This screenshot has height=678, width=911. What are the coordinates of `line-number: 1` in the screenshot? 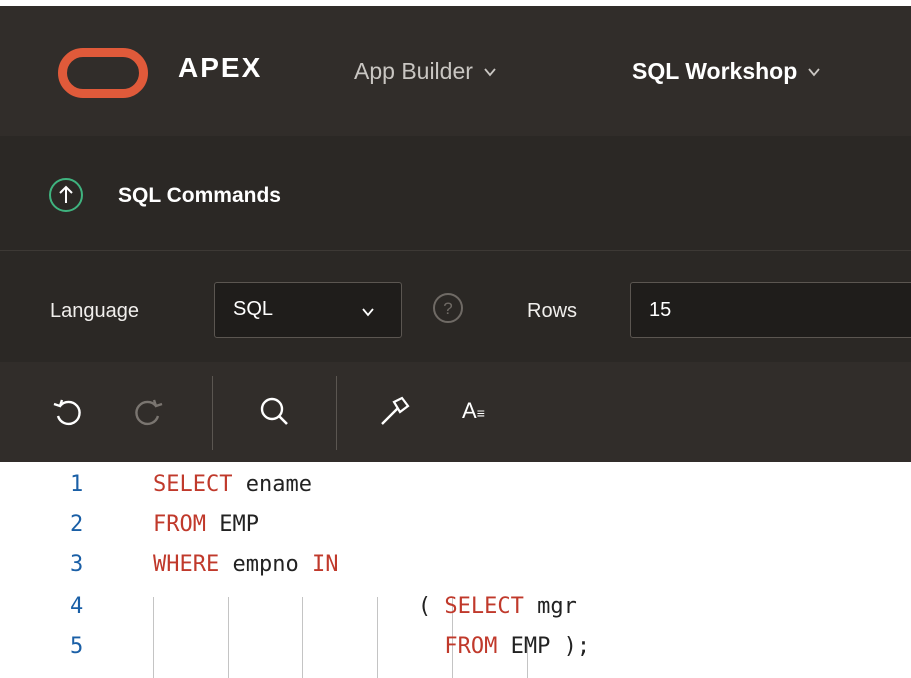 It's located at (77, 484).